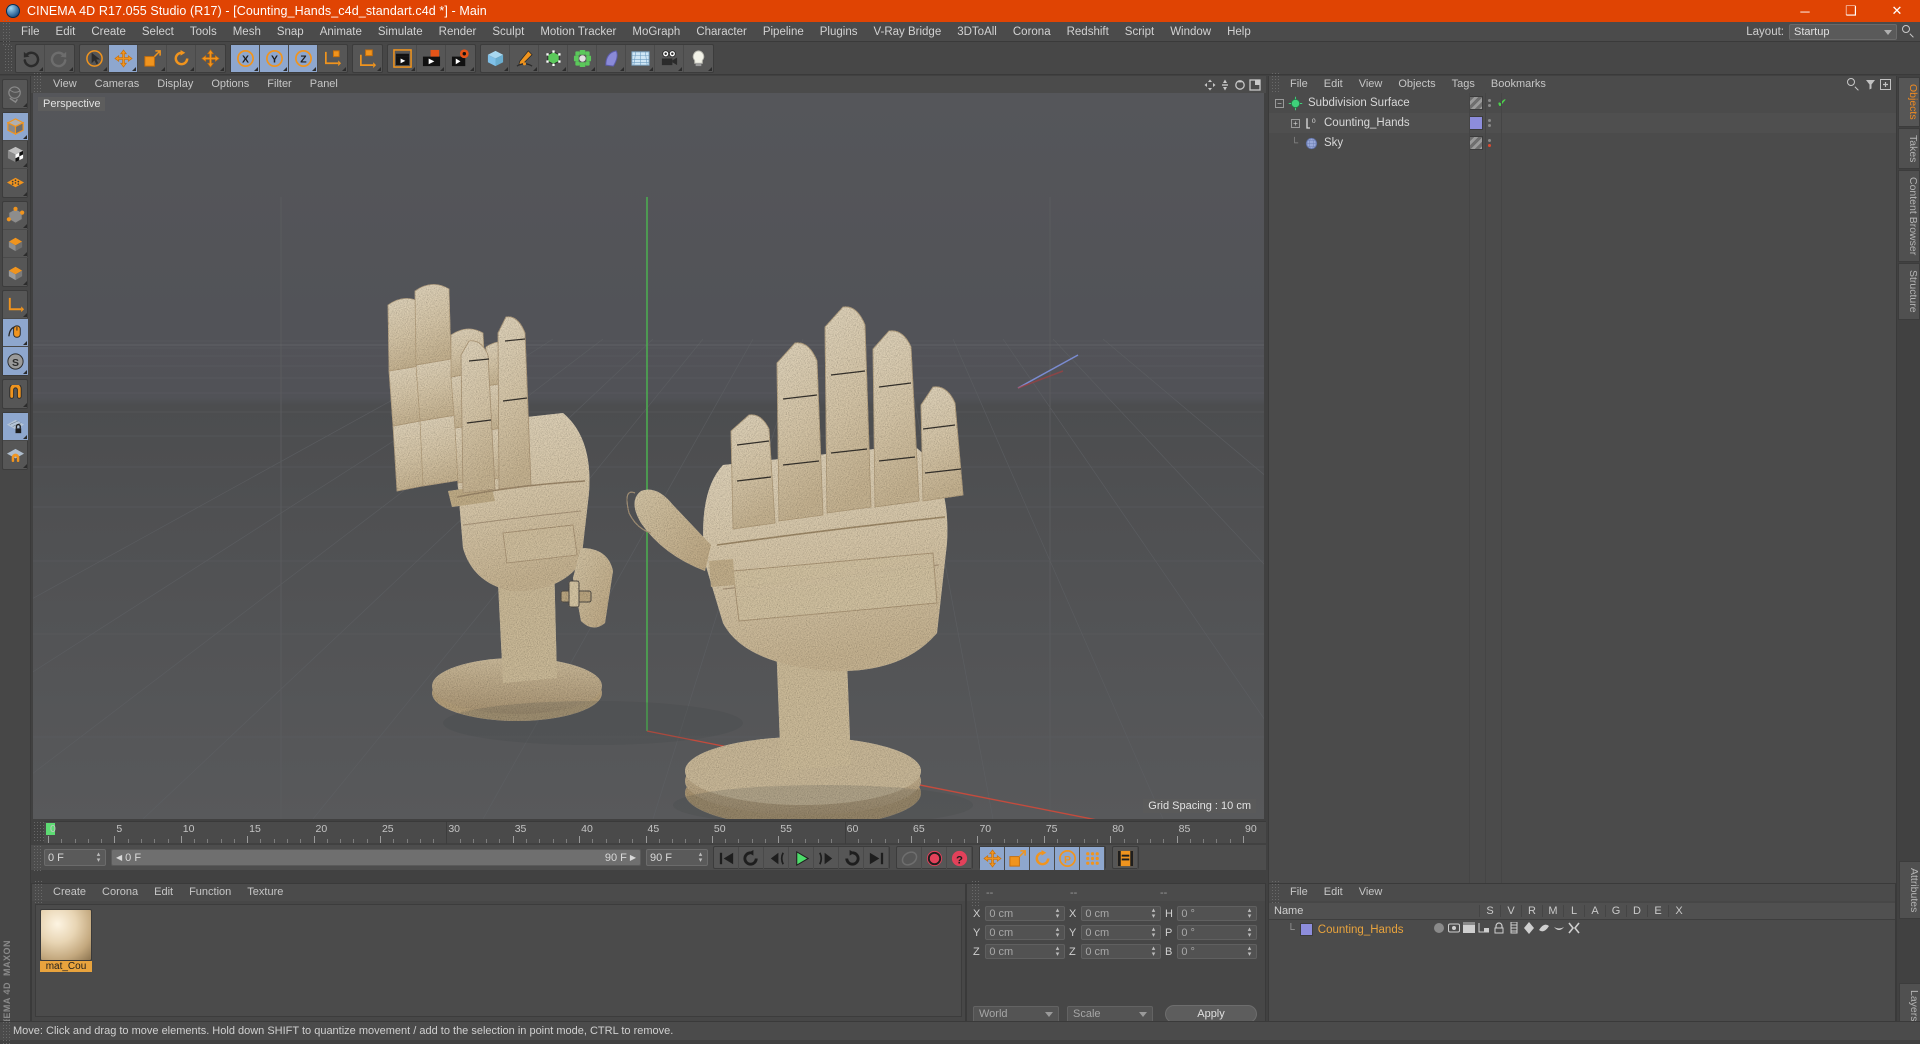 This screenshot has width=1920, height=1044. Describe the element at coordinates (640, 58) in the screenshot. I see `floor-environment-icon` at that location.